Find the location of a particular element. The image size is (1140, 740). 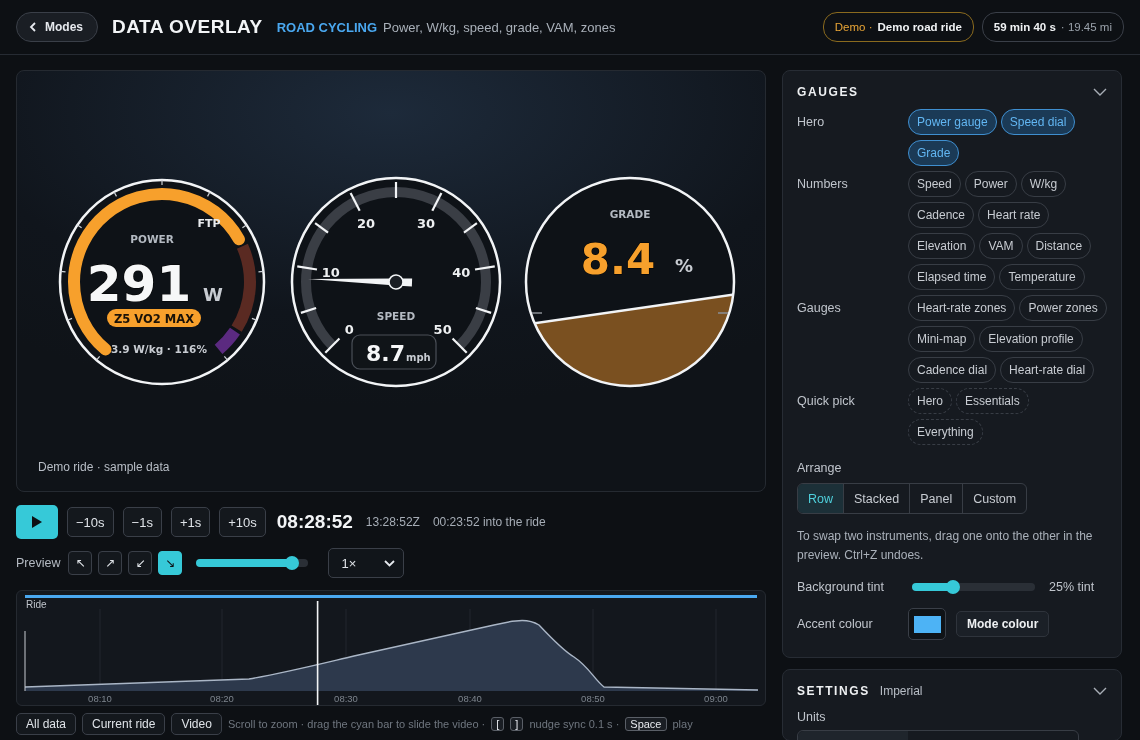

ride-duration: 59 min 40 s is located at coordinates (1024, 27).